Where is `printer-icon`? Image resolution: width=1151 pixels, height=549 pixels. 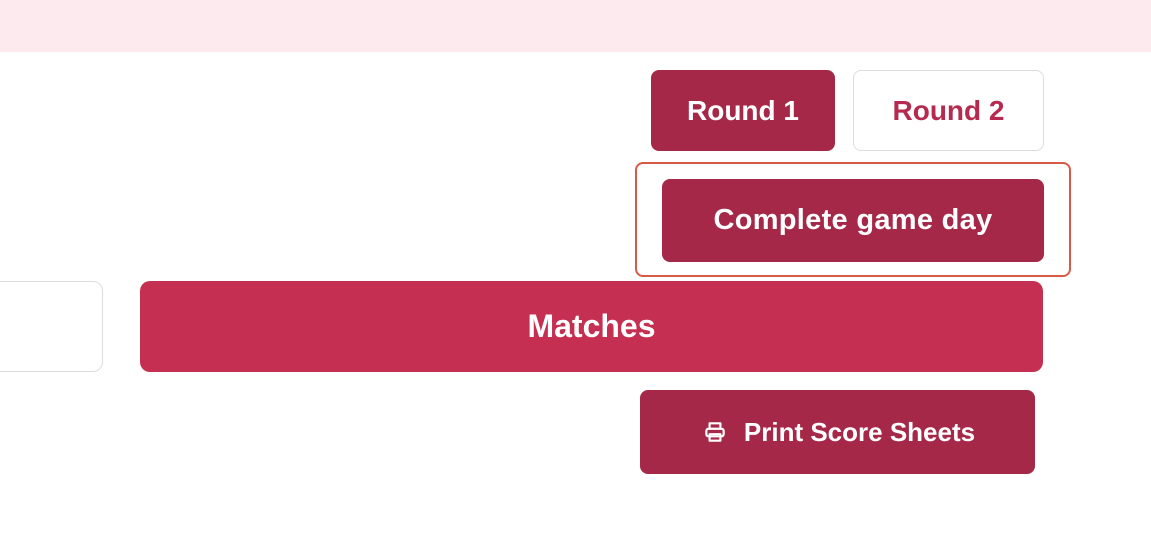 printer-icon is located at coordinates (715, 432).